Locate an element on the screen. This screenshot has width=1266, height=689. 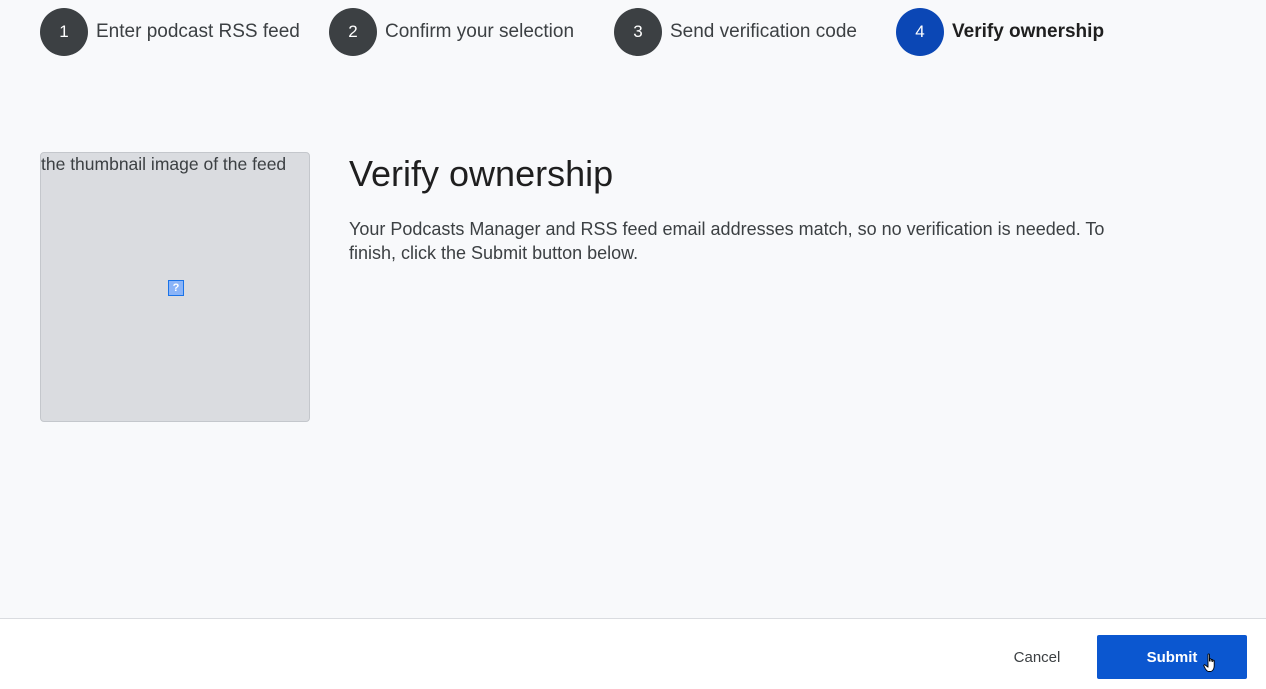
step-label: Verify ownership is located at coordinates (1028, 31).